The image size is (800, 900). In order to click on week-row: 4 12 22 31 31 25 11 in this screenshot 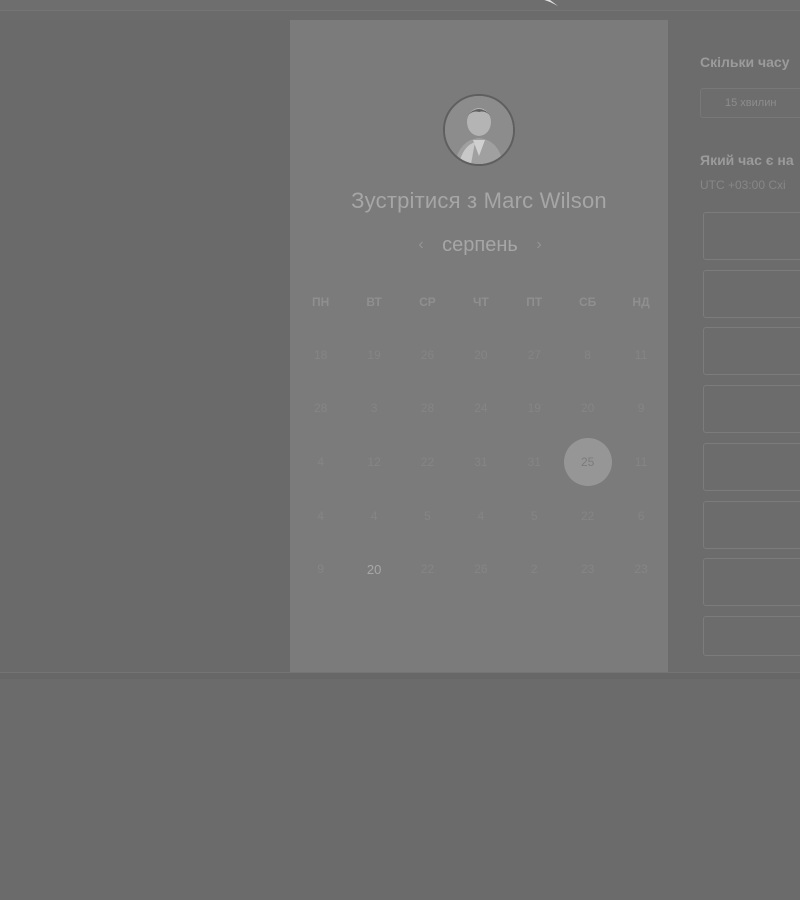, I will do `click(480, 462)`.